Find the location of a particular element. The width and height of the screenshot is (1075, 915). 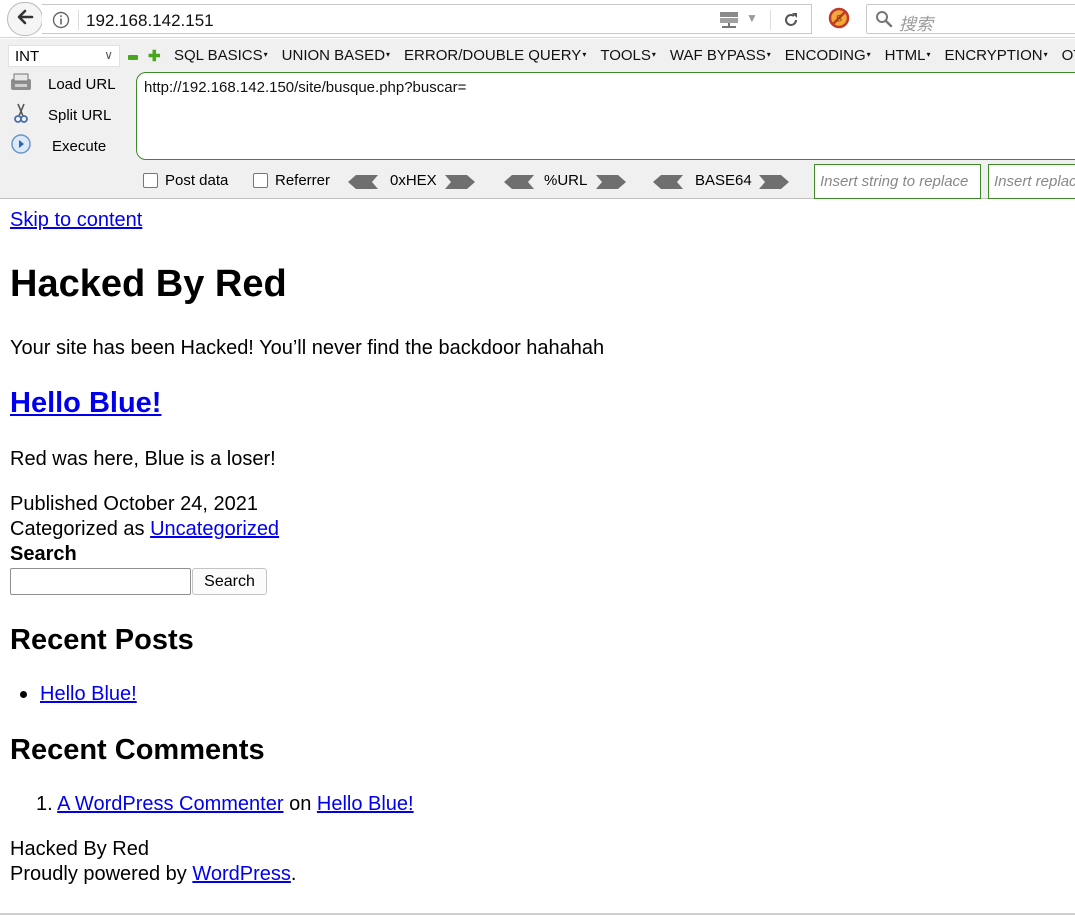

post-data-label: Post data is located at coordinates (197, 180).